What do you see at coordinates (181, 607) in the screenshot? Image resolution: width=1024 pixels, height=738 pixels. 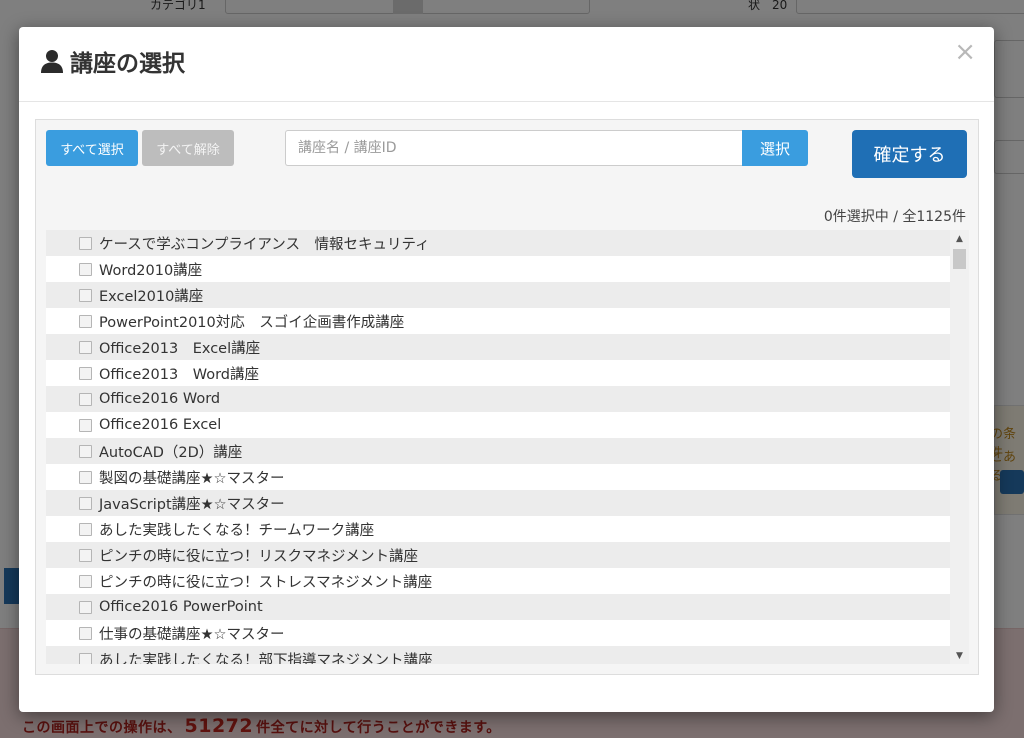 I see `course-label: Office2016 PowerPoint` at bounding box center [181, 607].